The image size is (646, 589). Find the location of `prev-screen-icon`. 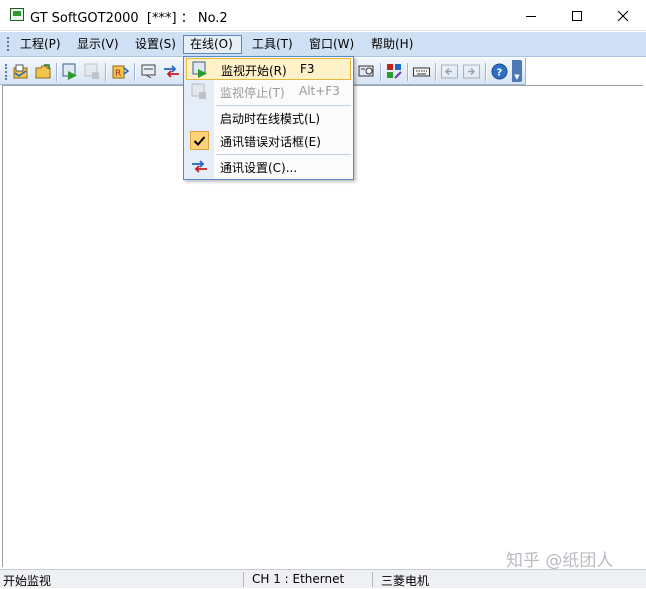

prev-screen-icon is located at coordinates (449, 71).